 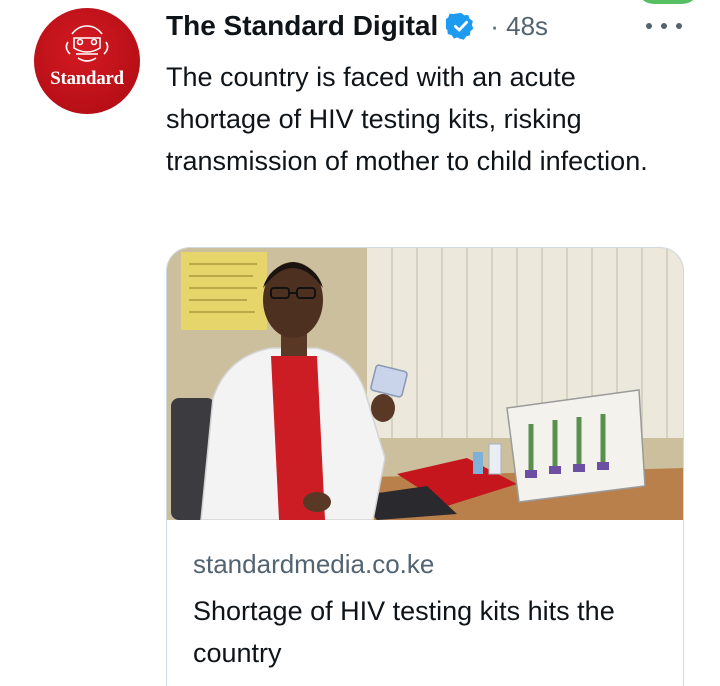 What do you see at coordinates (460, 26) in the screenshot?
I see `verified-badge-icon` at bounding box center [460, 26].